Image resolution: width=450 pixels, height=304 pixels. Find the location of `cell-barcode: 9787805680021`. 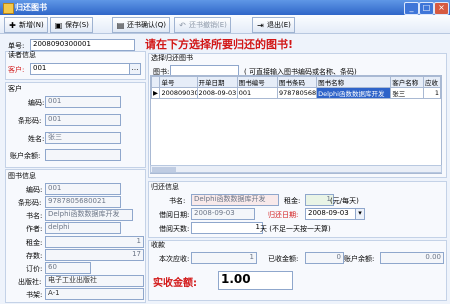

cell-barcode: 9787805680021 is located at coordinates (297, 93).